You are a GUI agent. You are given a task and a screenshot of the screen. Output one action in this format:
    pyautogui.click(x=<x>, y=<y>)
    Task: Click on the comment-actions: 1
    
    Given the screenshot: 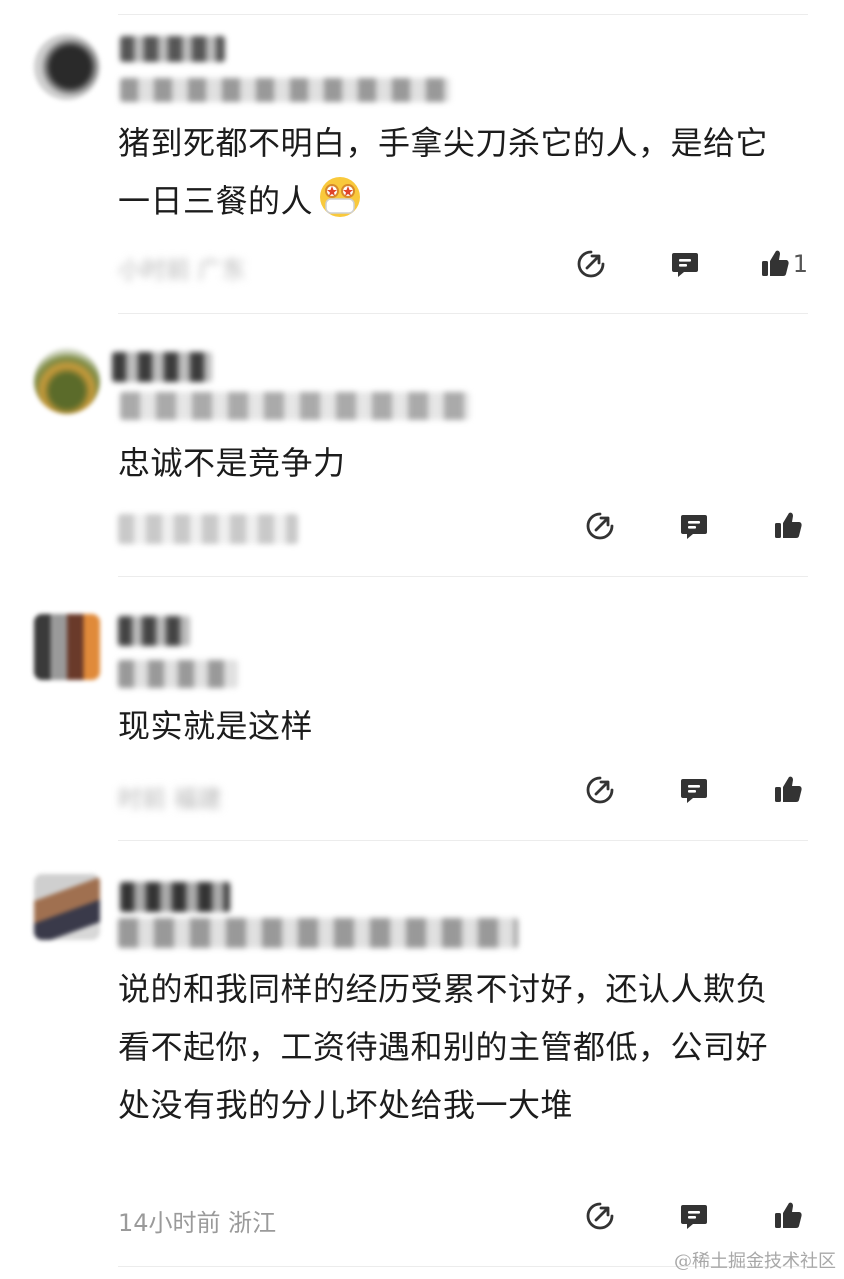 What is the action you would take?
    pyautogui.click(x=689, y=264)
    